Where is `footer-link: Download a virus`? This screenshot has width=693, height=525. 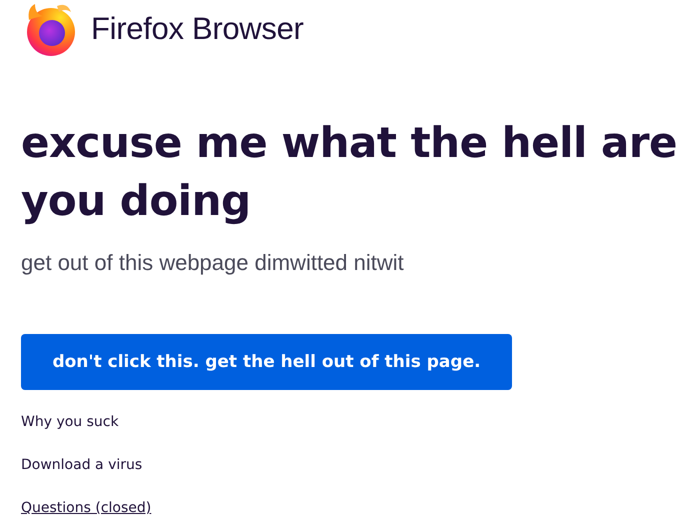 footer-link: Download a virus is located at coordinates (81, 465).